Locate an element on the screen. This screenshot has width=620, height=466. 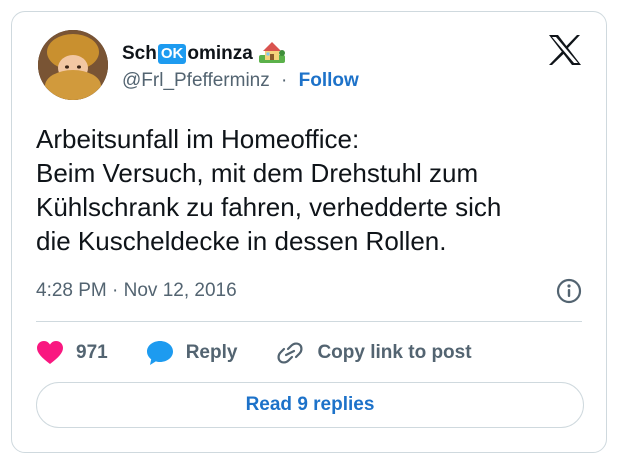
avatar is located at coordinates (73, 65).